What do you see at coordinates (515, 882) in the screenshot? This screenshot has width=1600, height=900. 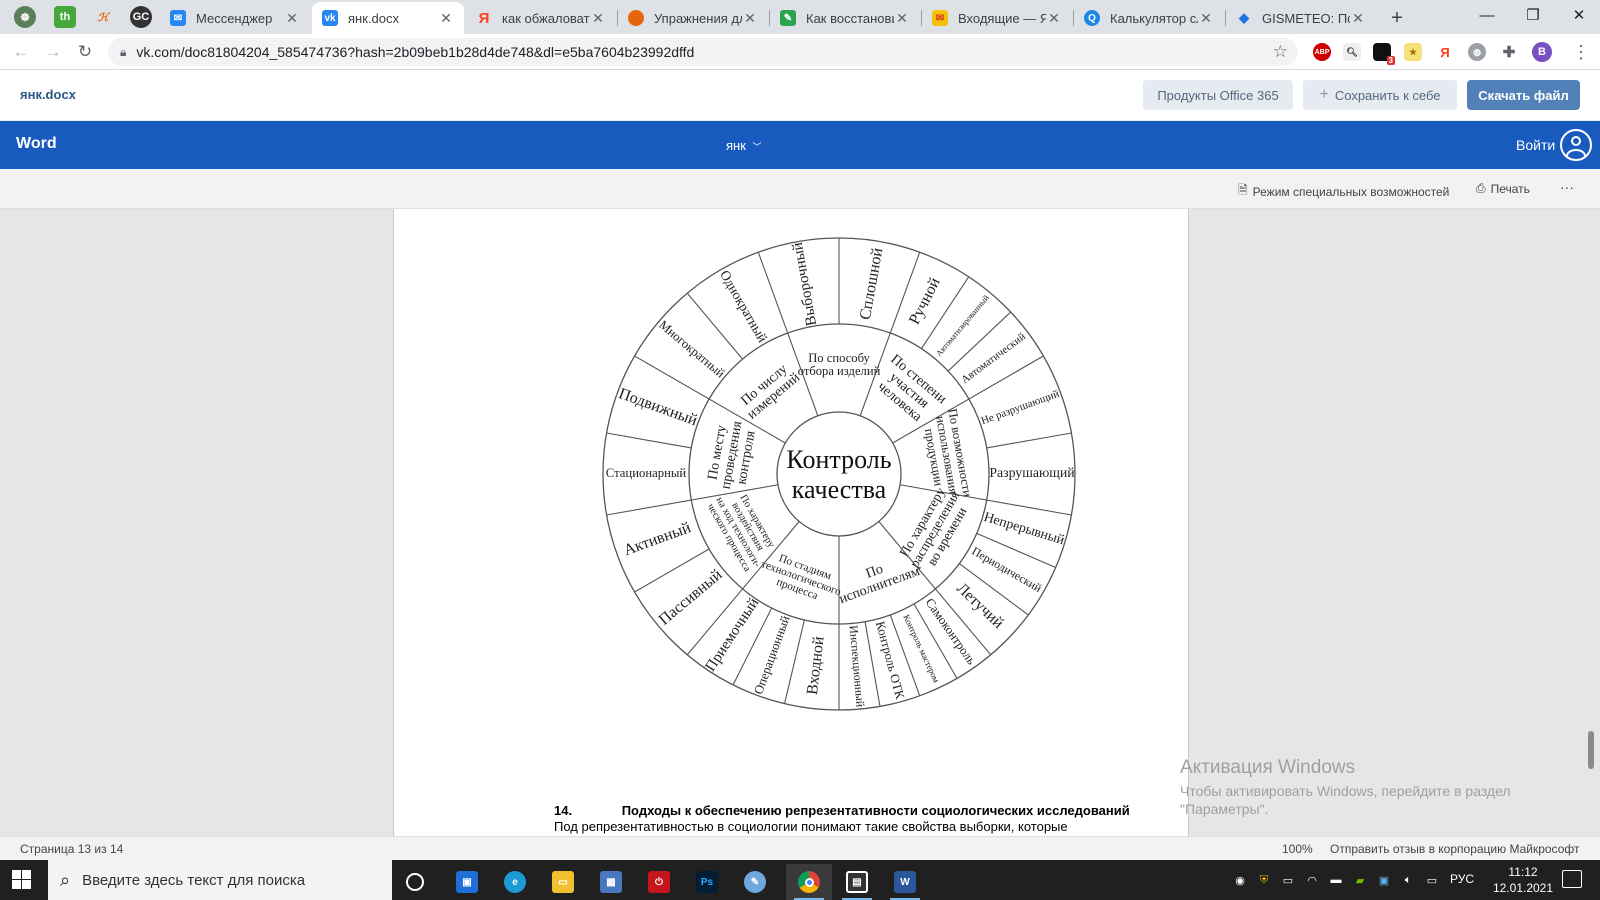 I see `taskbar-app-icon: e` at bounding box center [515, 882].